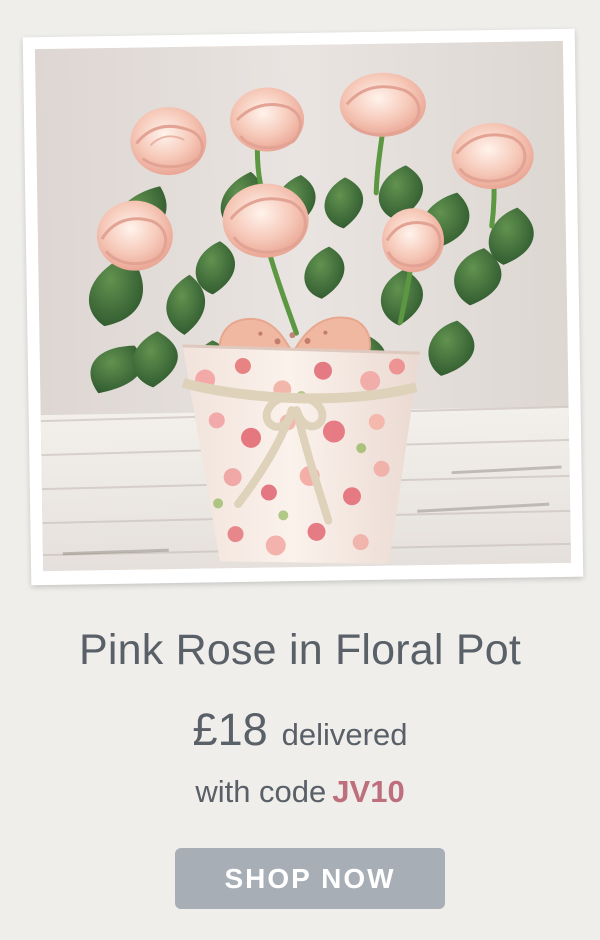 This screenshot has width=600, height=940. I want to click on promo-code-prefix: with code, so click(261, 791).